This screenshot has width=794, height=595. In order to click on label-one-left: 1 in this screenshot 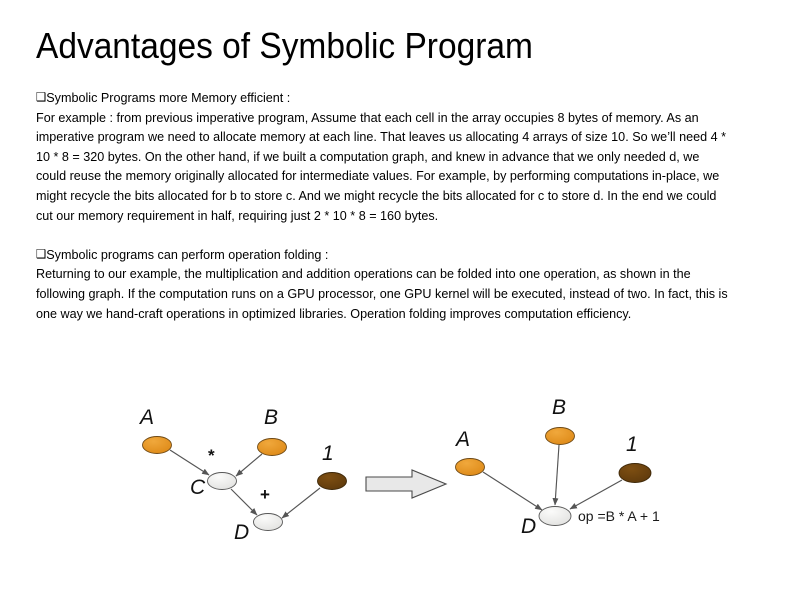, I will do `click(328, 453)`.